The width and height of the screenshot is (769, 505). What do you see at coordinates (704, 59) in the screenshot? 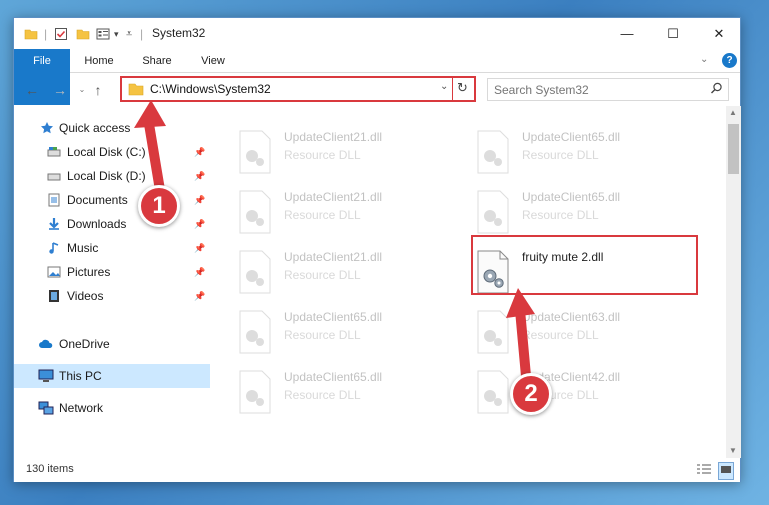
I see `expand-ribbon-icon: ⌄` at bounding box center [704, 59].